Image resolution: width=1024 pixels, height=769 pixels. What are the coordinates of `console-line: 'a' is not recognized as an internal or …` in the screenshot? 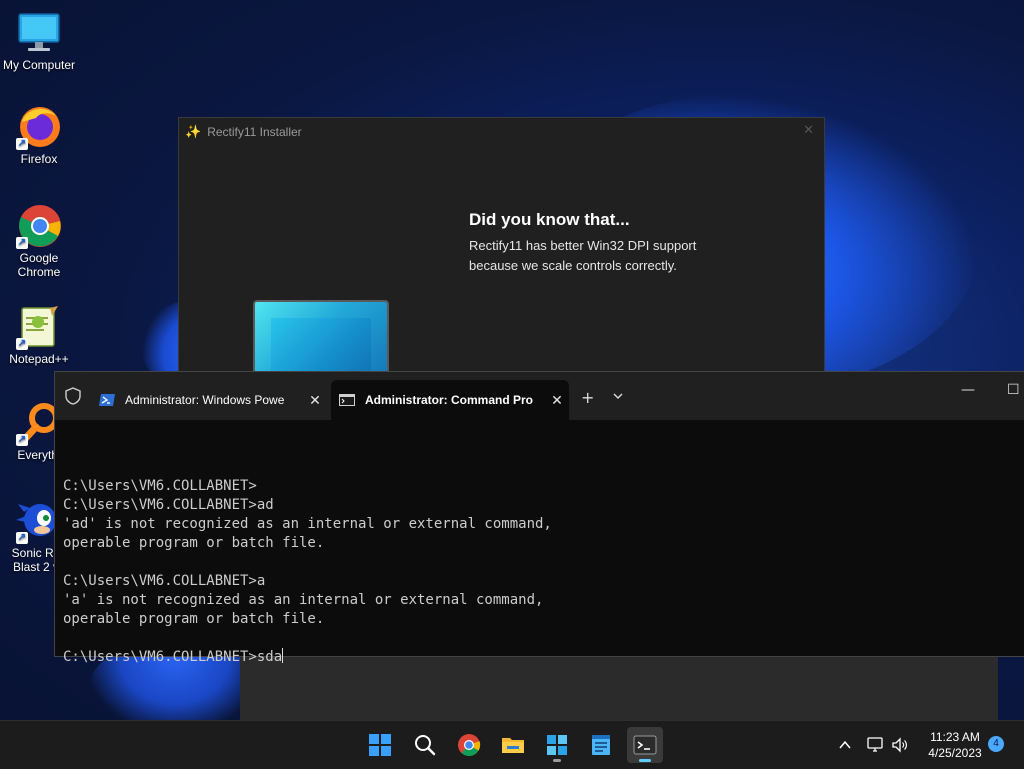 It's located at (303, 600).